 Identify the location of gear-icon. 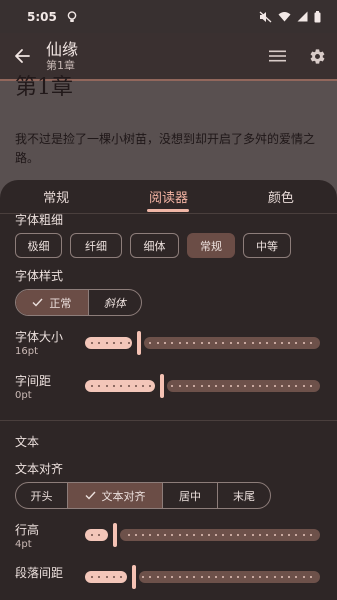
(317, 56).